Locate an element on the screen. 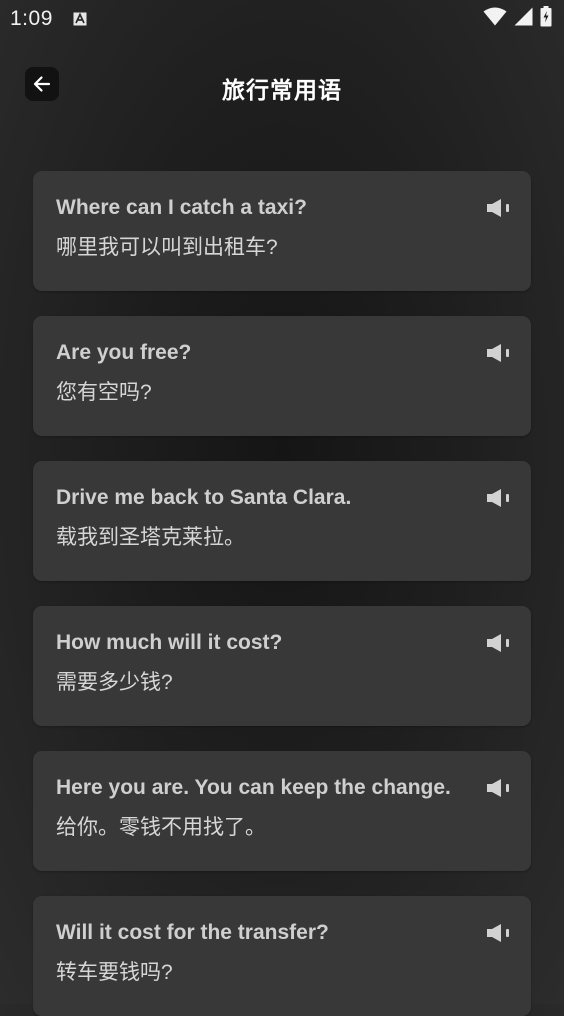 The image size is (564, 1016). app-header: 旅行常用语 is located at coordinates (282, 85).